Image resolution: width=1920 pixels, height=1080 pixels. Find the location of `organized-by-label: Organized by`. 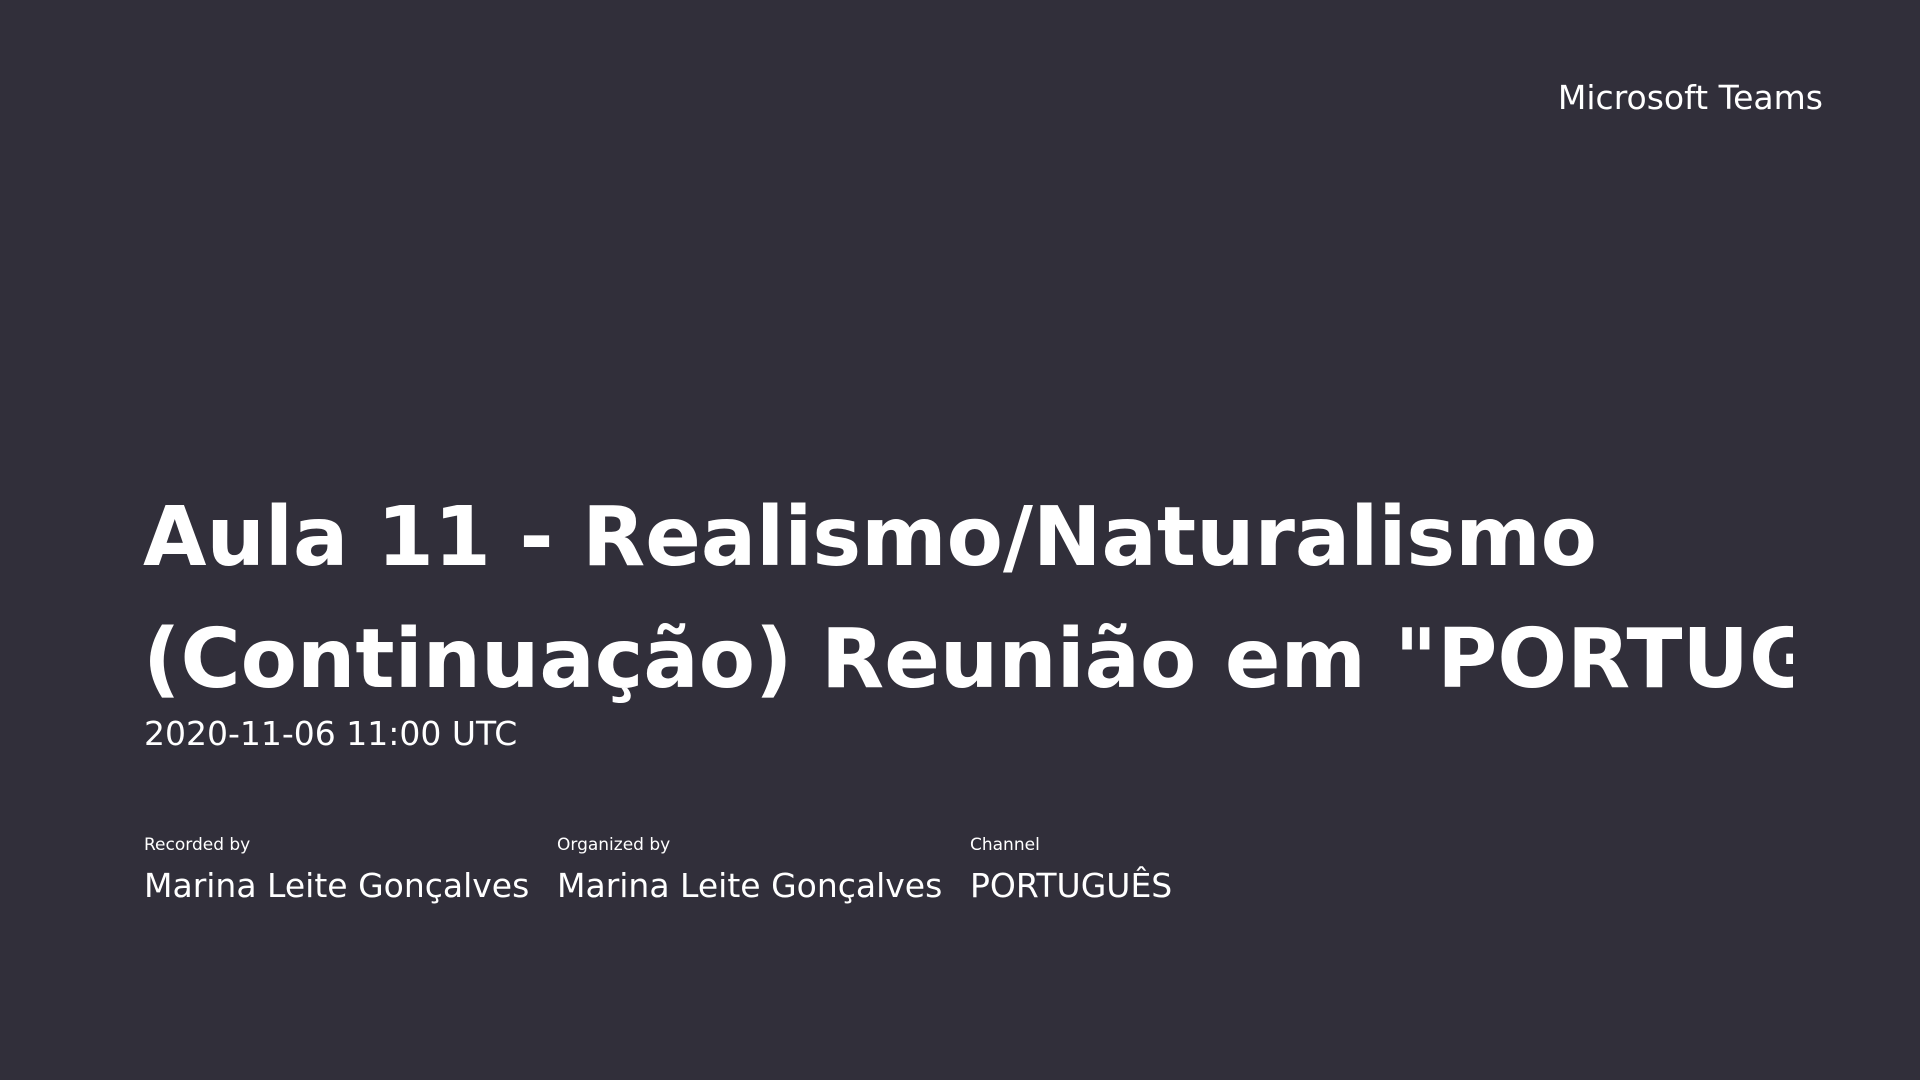

organized-by-label: Organized by is located at coordinates (614, 845).